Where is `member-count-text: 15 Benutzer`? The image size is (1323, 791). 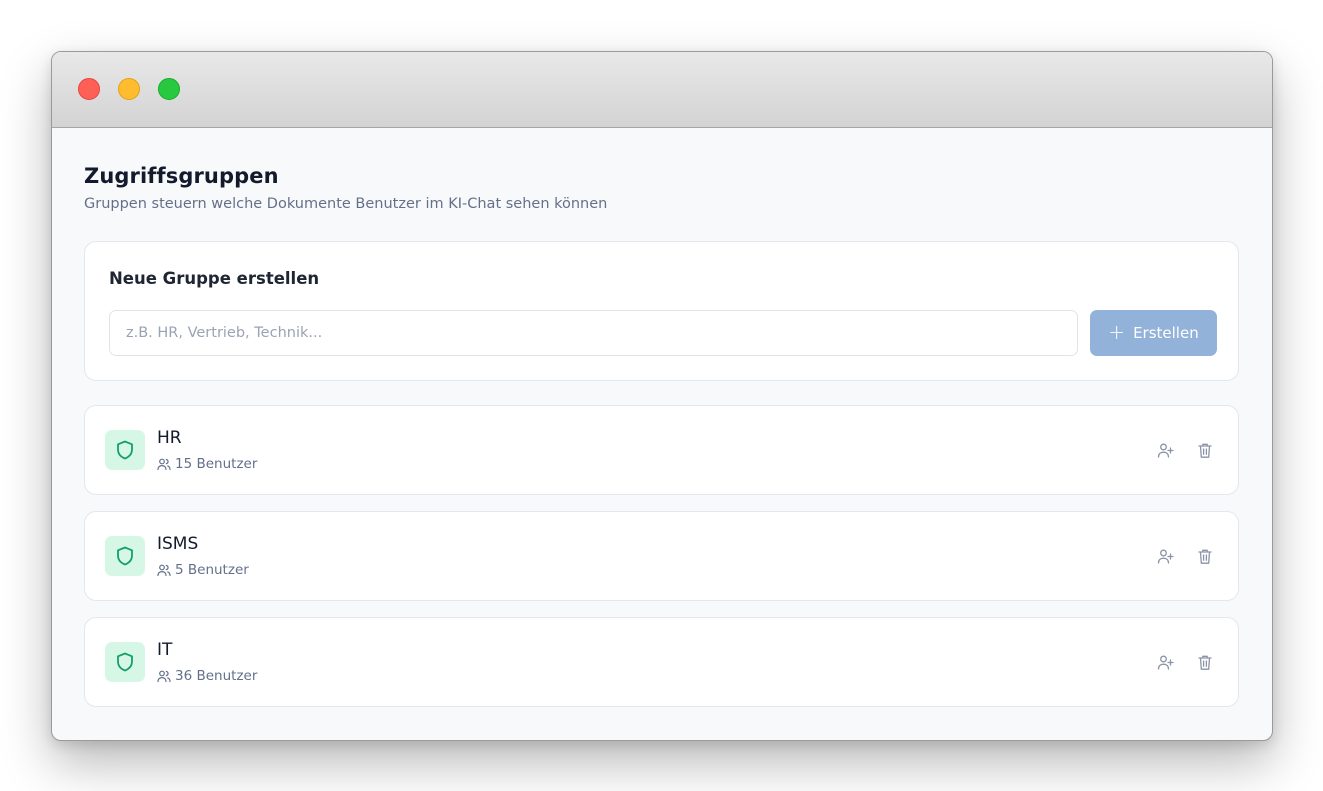 member-count-text: 15 Benutzer is located at coordinates (216, 464).